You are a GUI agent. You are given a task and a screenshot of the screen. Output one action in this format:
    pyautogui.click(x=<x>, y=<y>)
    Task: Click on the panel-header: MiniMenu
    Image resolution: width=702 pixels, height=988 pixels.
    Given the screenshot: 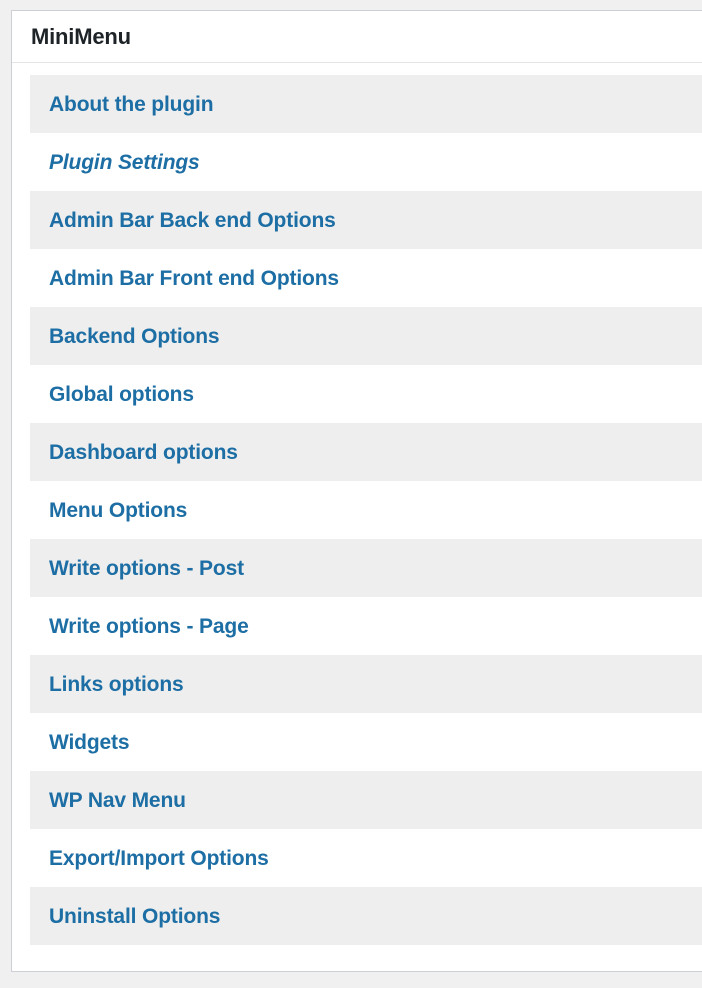 What is the action you would take?
    pyautogui.click(x=357, y=37)
    